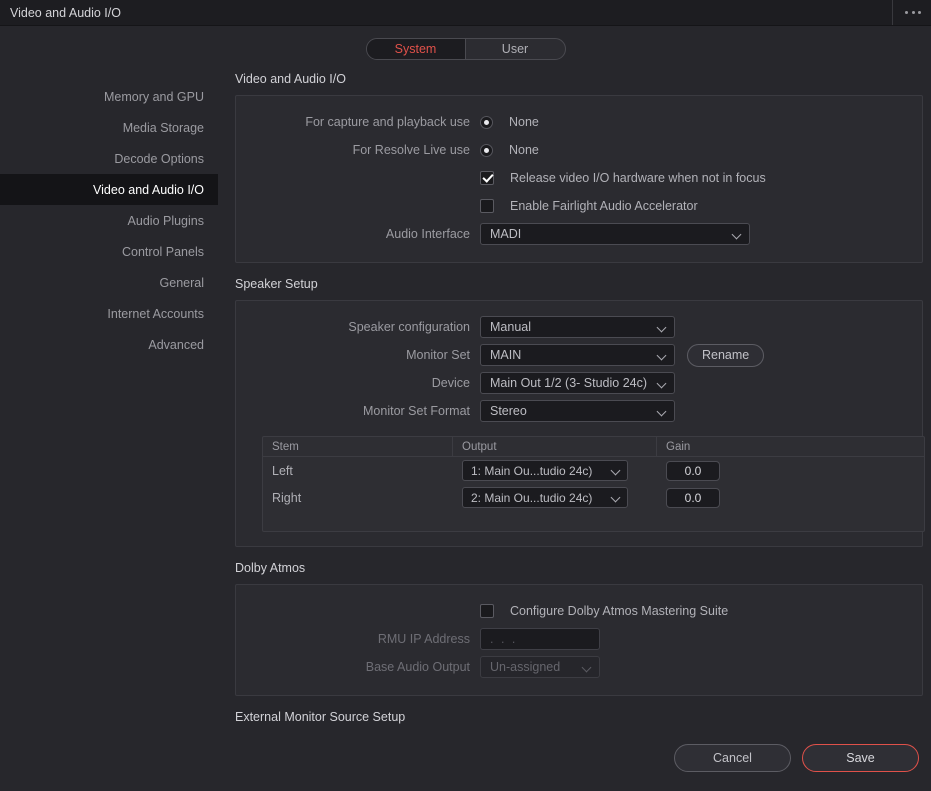 This screenshot has height=791, width=931. What do you see at coordinates (416, 411) in the screenshot?
I see `label-monitor-set-format: Monitor Set Format` at bounding box center [416, 411].